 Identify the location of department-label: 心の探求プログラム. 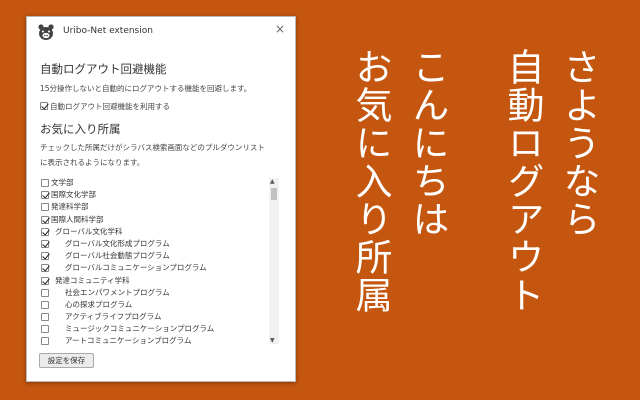
(99, 304).